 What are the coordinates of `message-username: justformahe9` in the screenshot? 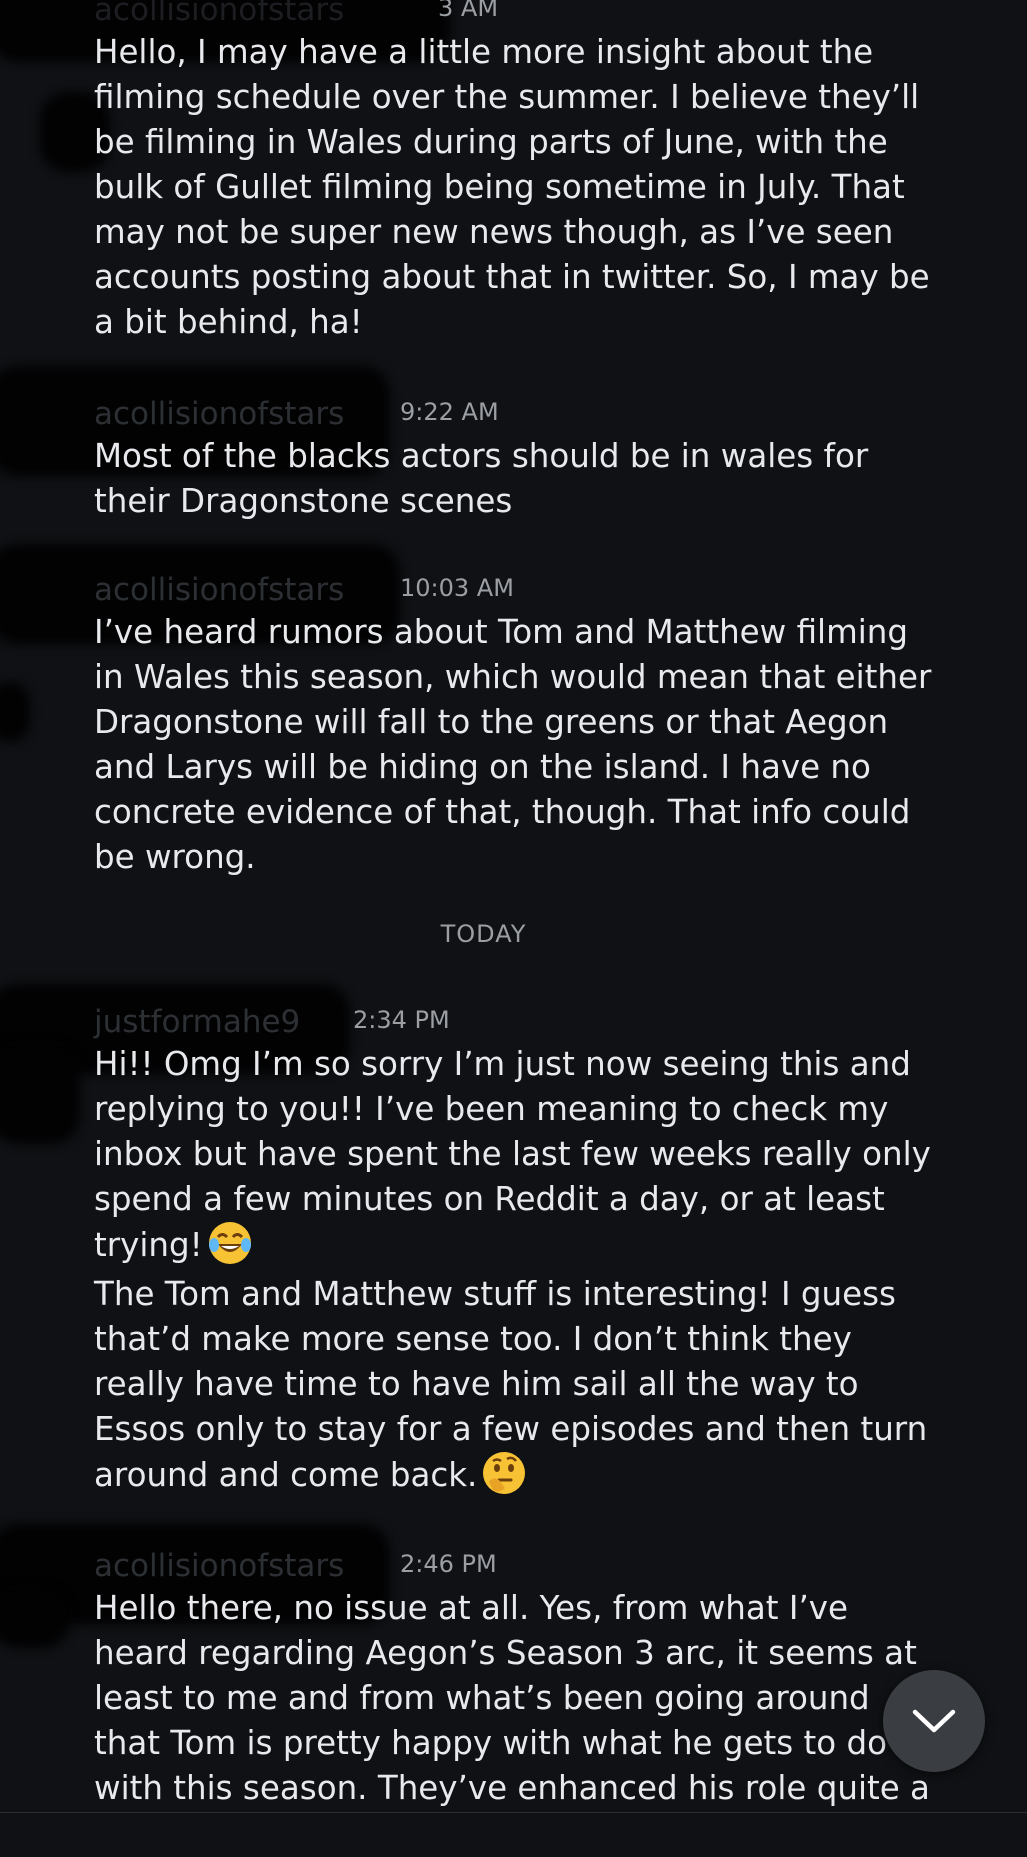 It's located at (197, 1022).